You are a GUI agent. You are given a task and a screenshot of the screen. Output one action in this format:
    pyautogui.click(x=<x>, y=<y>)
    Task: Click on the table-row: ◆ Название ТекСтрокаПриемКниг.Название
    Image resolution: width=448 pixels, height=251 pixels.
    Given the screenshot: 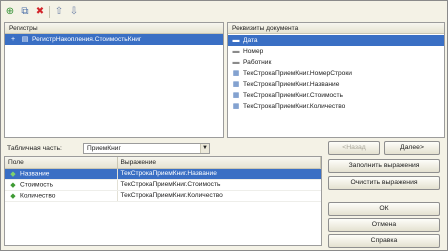 What is the action you would take?
    pyautogui.click(x=163, y=174)
    